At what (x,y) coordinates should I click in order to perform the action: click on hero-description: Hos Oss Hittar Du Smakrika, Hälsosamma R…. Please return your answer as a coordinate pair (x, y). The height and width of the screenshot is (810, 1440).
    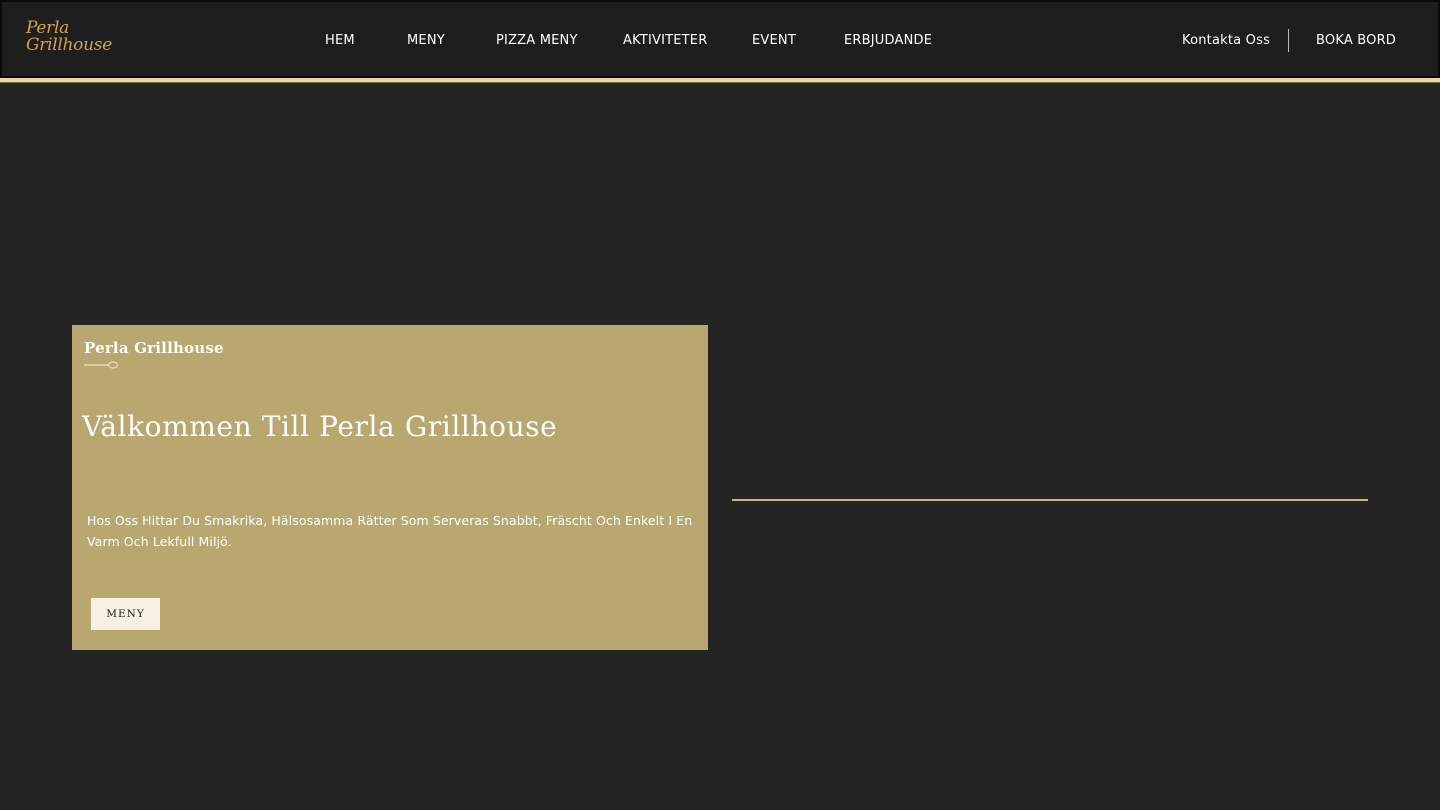
    Looking at the image, I should click on (390, 531).